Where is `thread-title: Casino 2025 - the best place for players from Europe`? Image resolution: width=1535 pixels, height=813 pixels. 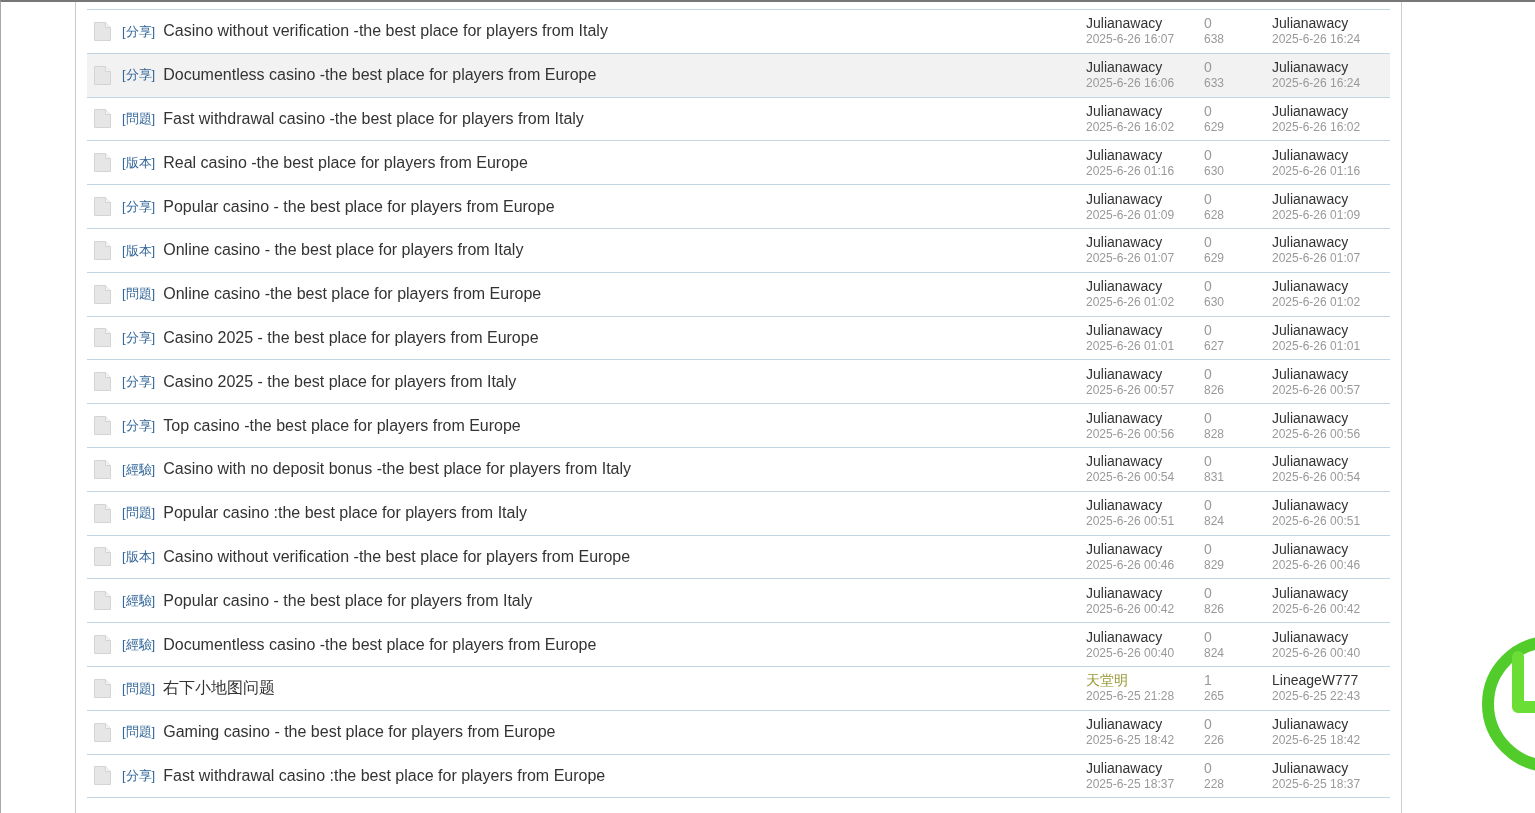
thread-title: Casino 2025 - the best place for players from Europe is located at coordinates (351, 337).